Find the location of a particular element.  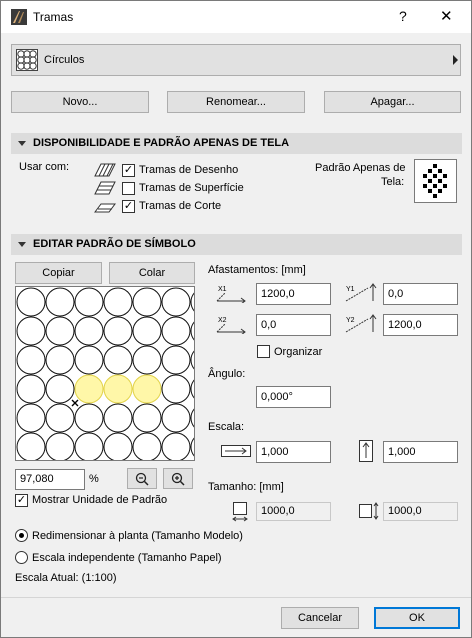

y1-offset-field: 0,0 is located at coordinates (420, 294).